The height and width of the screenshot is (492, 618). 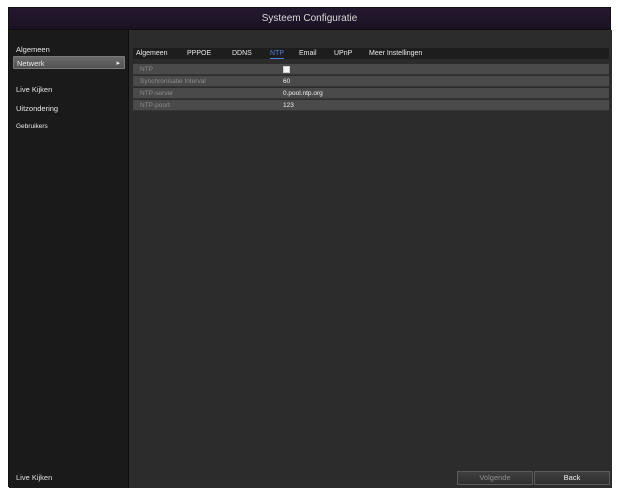 I want to click on sidebar-item-label: Uitzondering, so click(x=37, y=108).